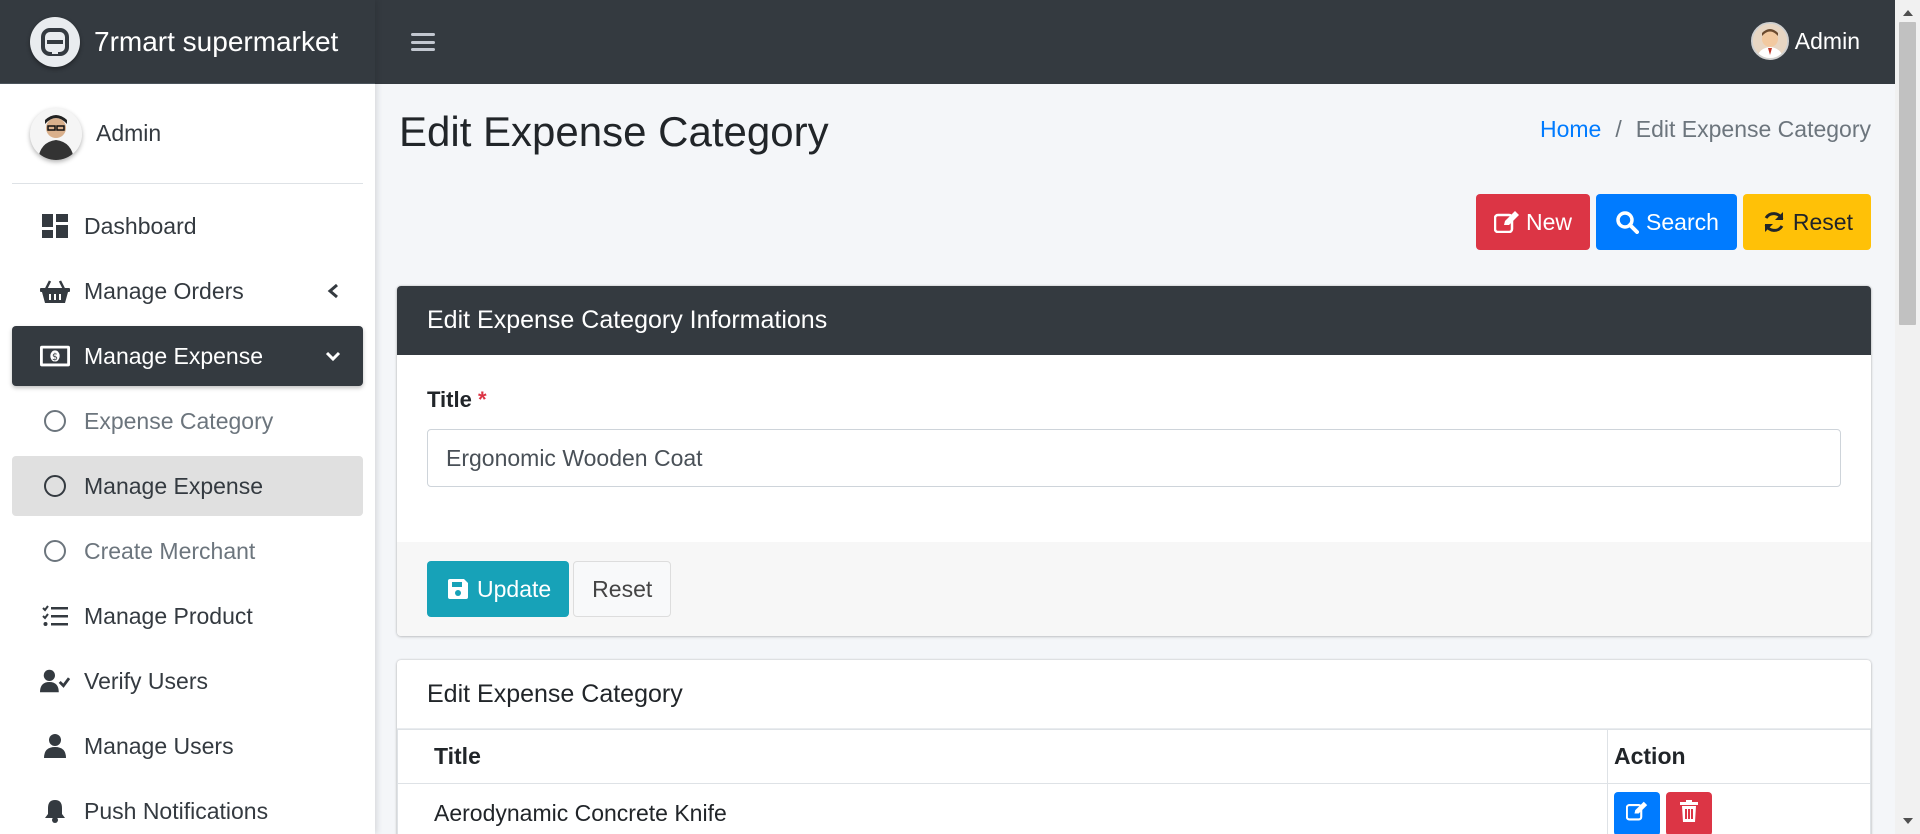 The image size is (1920, 834). I want to click on table-cell-action, so click(1739, 808).